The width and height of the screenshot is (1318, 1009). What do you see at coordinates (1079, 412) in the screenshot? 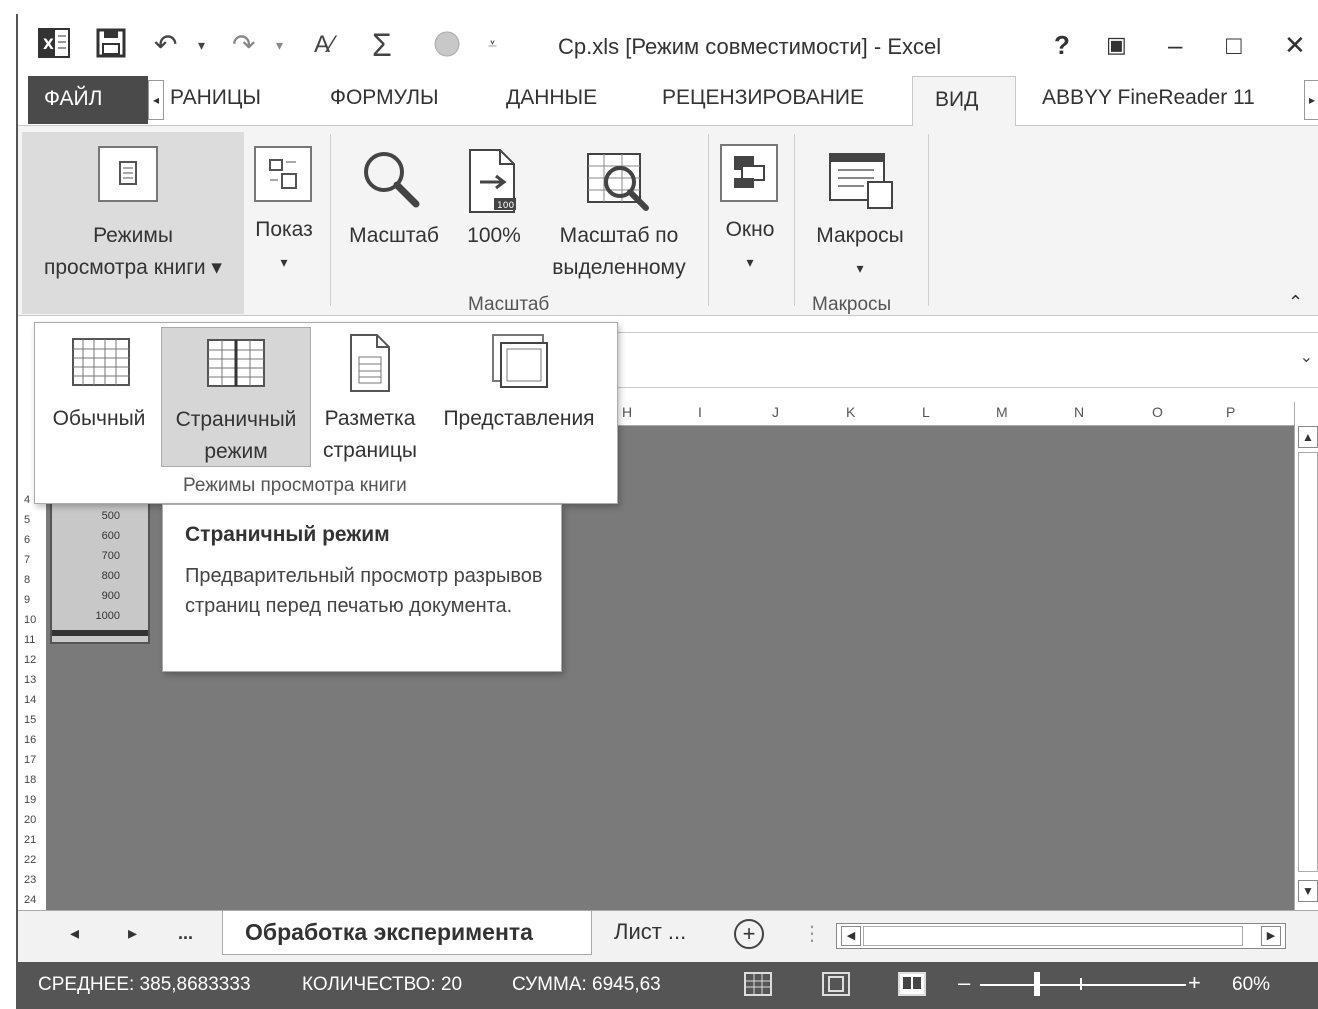
I see `column-header: N` at bounding box center [1079, 412].